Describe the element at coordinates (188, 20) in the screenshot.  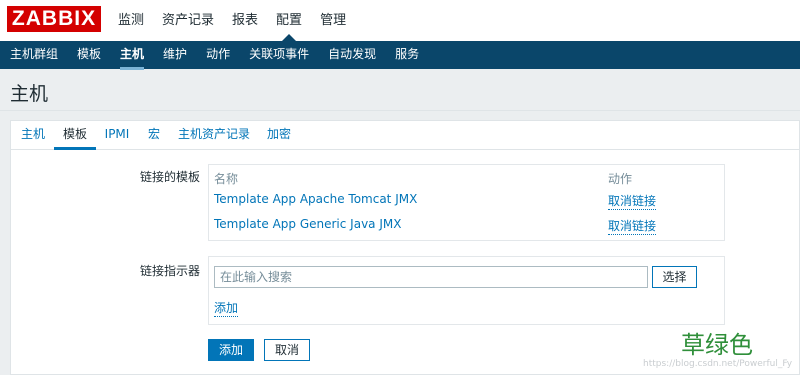
I see `menu-inventory: 资产记录` at that location.